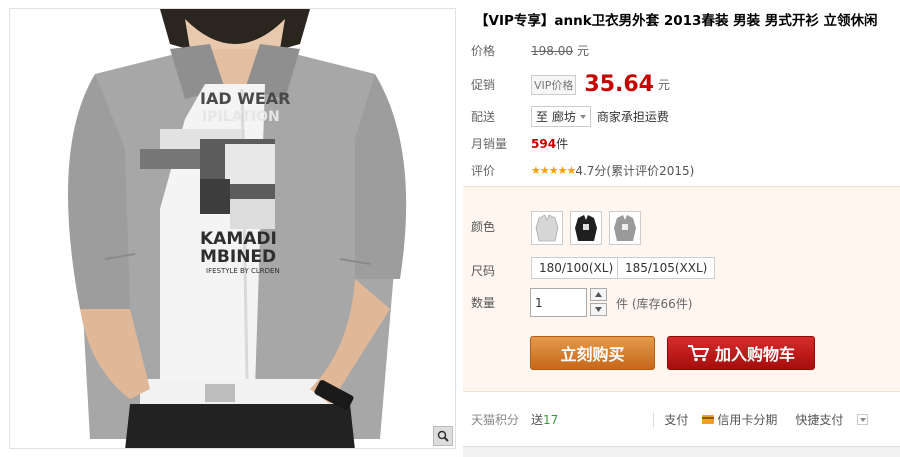 The height and width of the screenshot is (457, 900). I want to click on size-option-xxl: 185/105(XXL), so click(666, 268).